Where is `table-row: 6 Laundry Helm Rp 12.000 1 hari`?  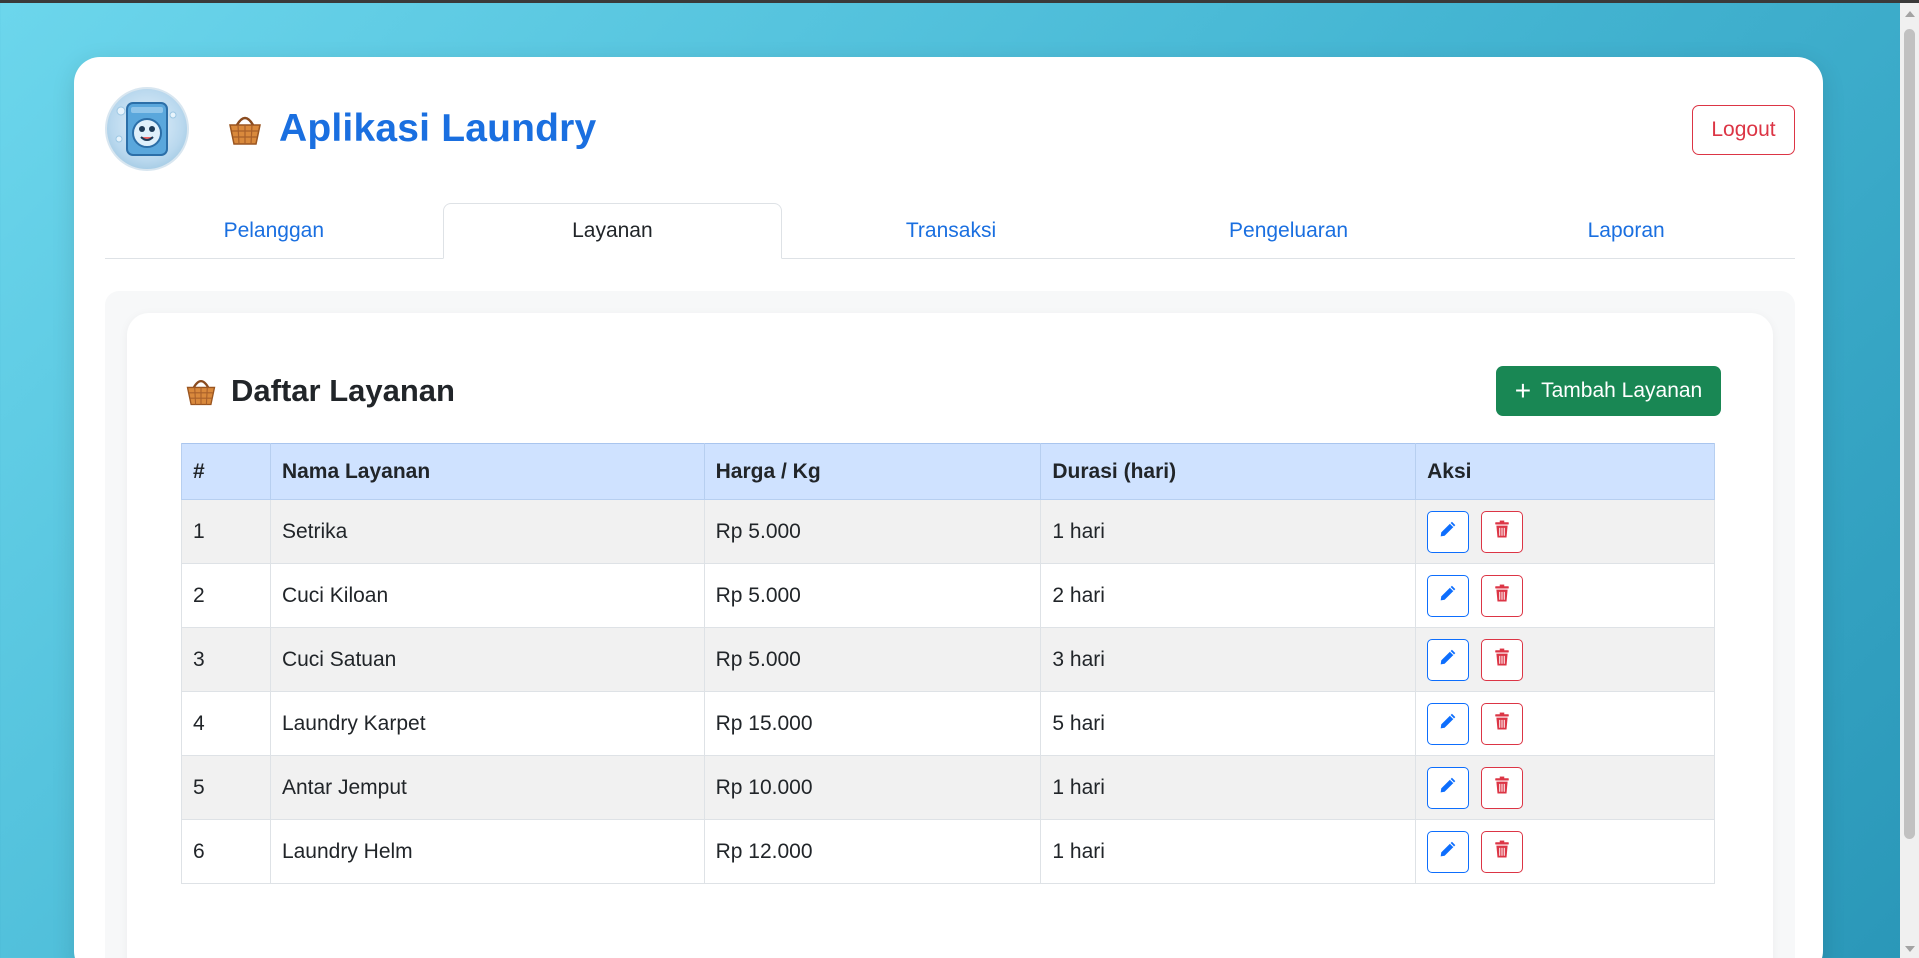
table-row: 6 Laundry Helm Rp 12.000 1 hari is located at coordinates (948, 851).